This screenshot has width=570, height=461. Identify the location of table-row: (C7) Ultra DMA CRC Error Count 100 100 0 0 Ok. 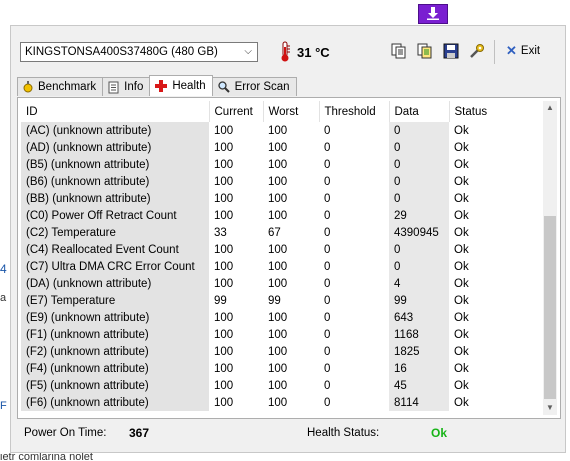
(281, 266).